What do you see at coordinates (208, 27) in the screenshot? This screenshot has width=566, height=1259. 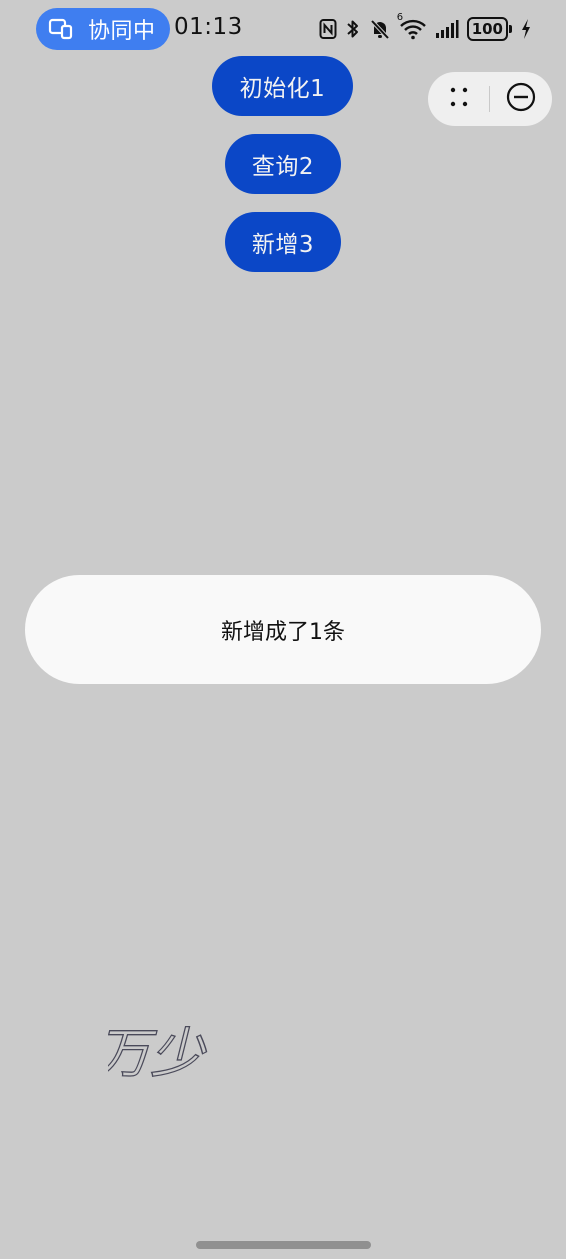 I see `clock: 01:13` at bounding box center [208, 27].